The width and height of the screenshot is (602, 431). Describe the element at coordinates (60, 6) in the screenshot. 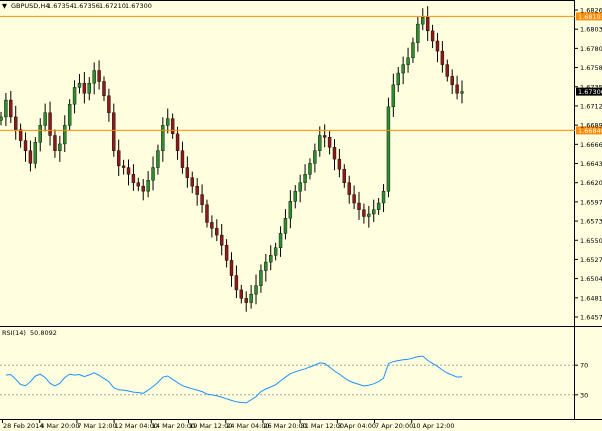

I see `ohlc-open: 1.67354` at that location.